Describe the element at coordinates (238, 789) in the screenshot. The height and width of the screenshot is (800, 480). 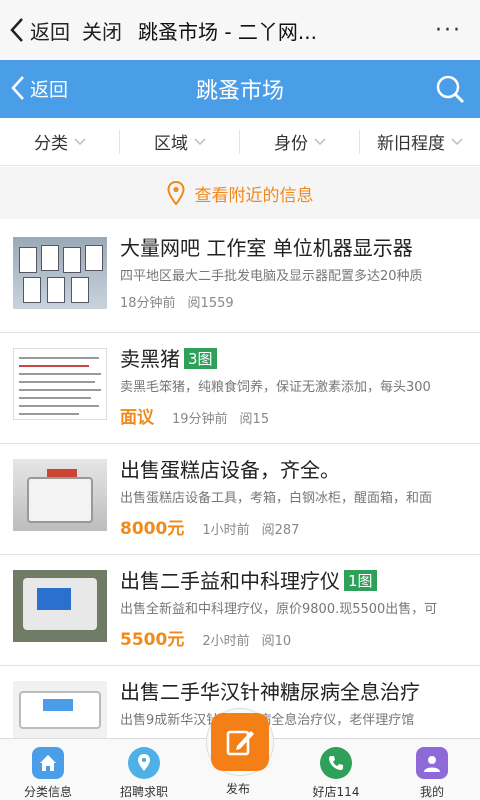
I see `publish-label: 发布` at that location.